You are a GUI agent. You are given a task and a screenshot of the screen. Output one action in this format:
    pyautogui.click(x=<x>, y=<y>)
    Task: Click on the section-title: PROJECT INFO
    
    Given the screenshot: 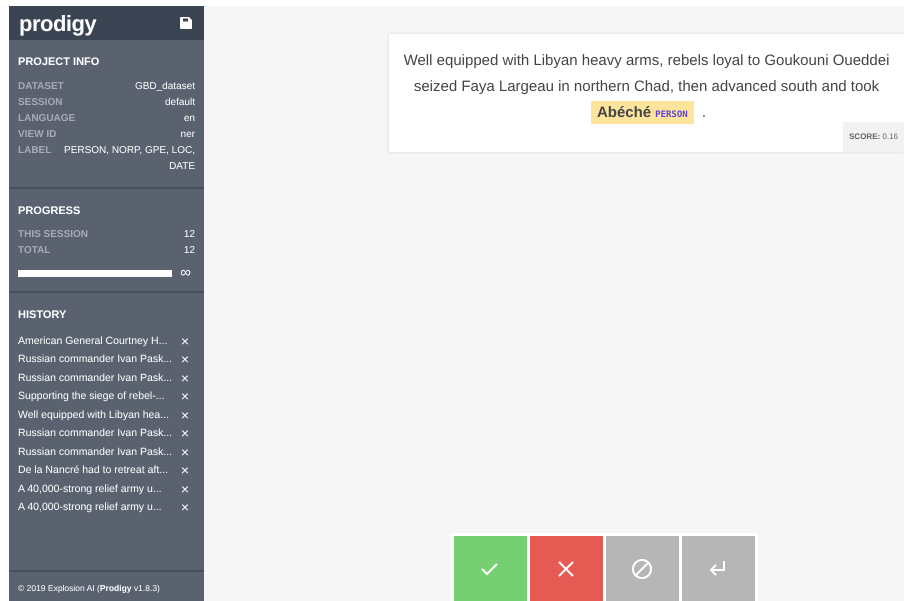 What is the action you would take?
    pyautogui.click(x=59, y=62)
    